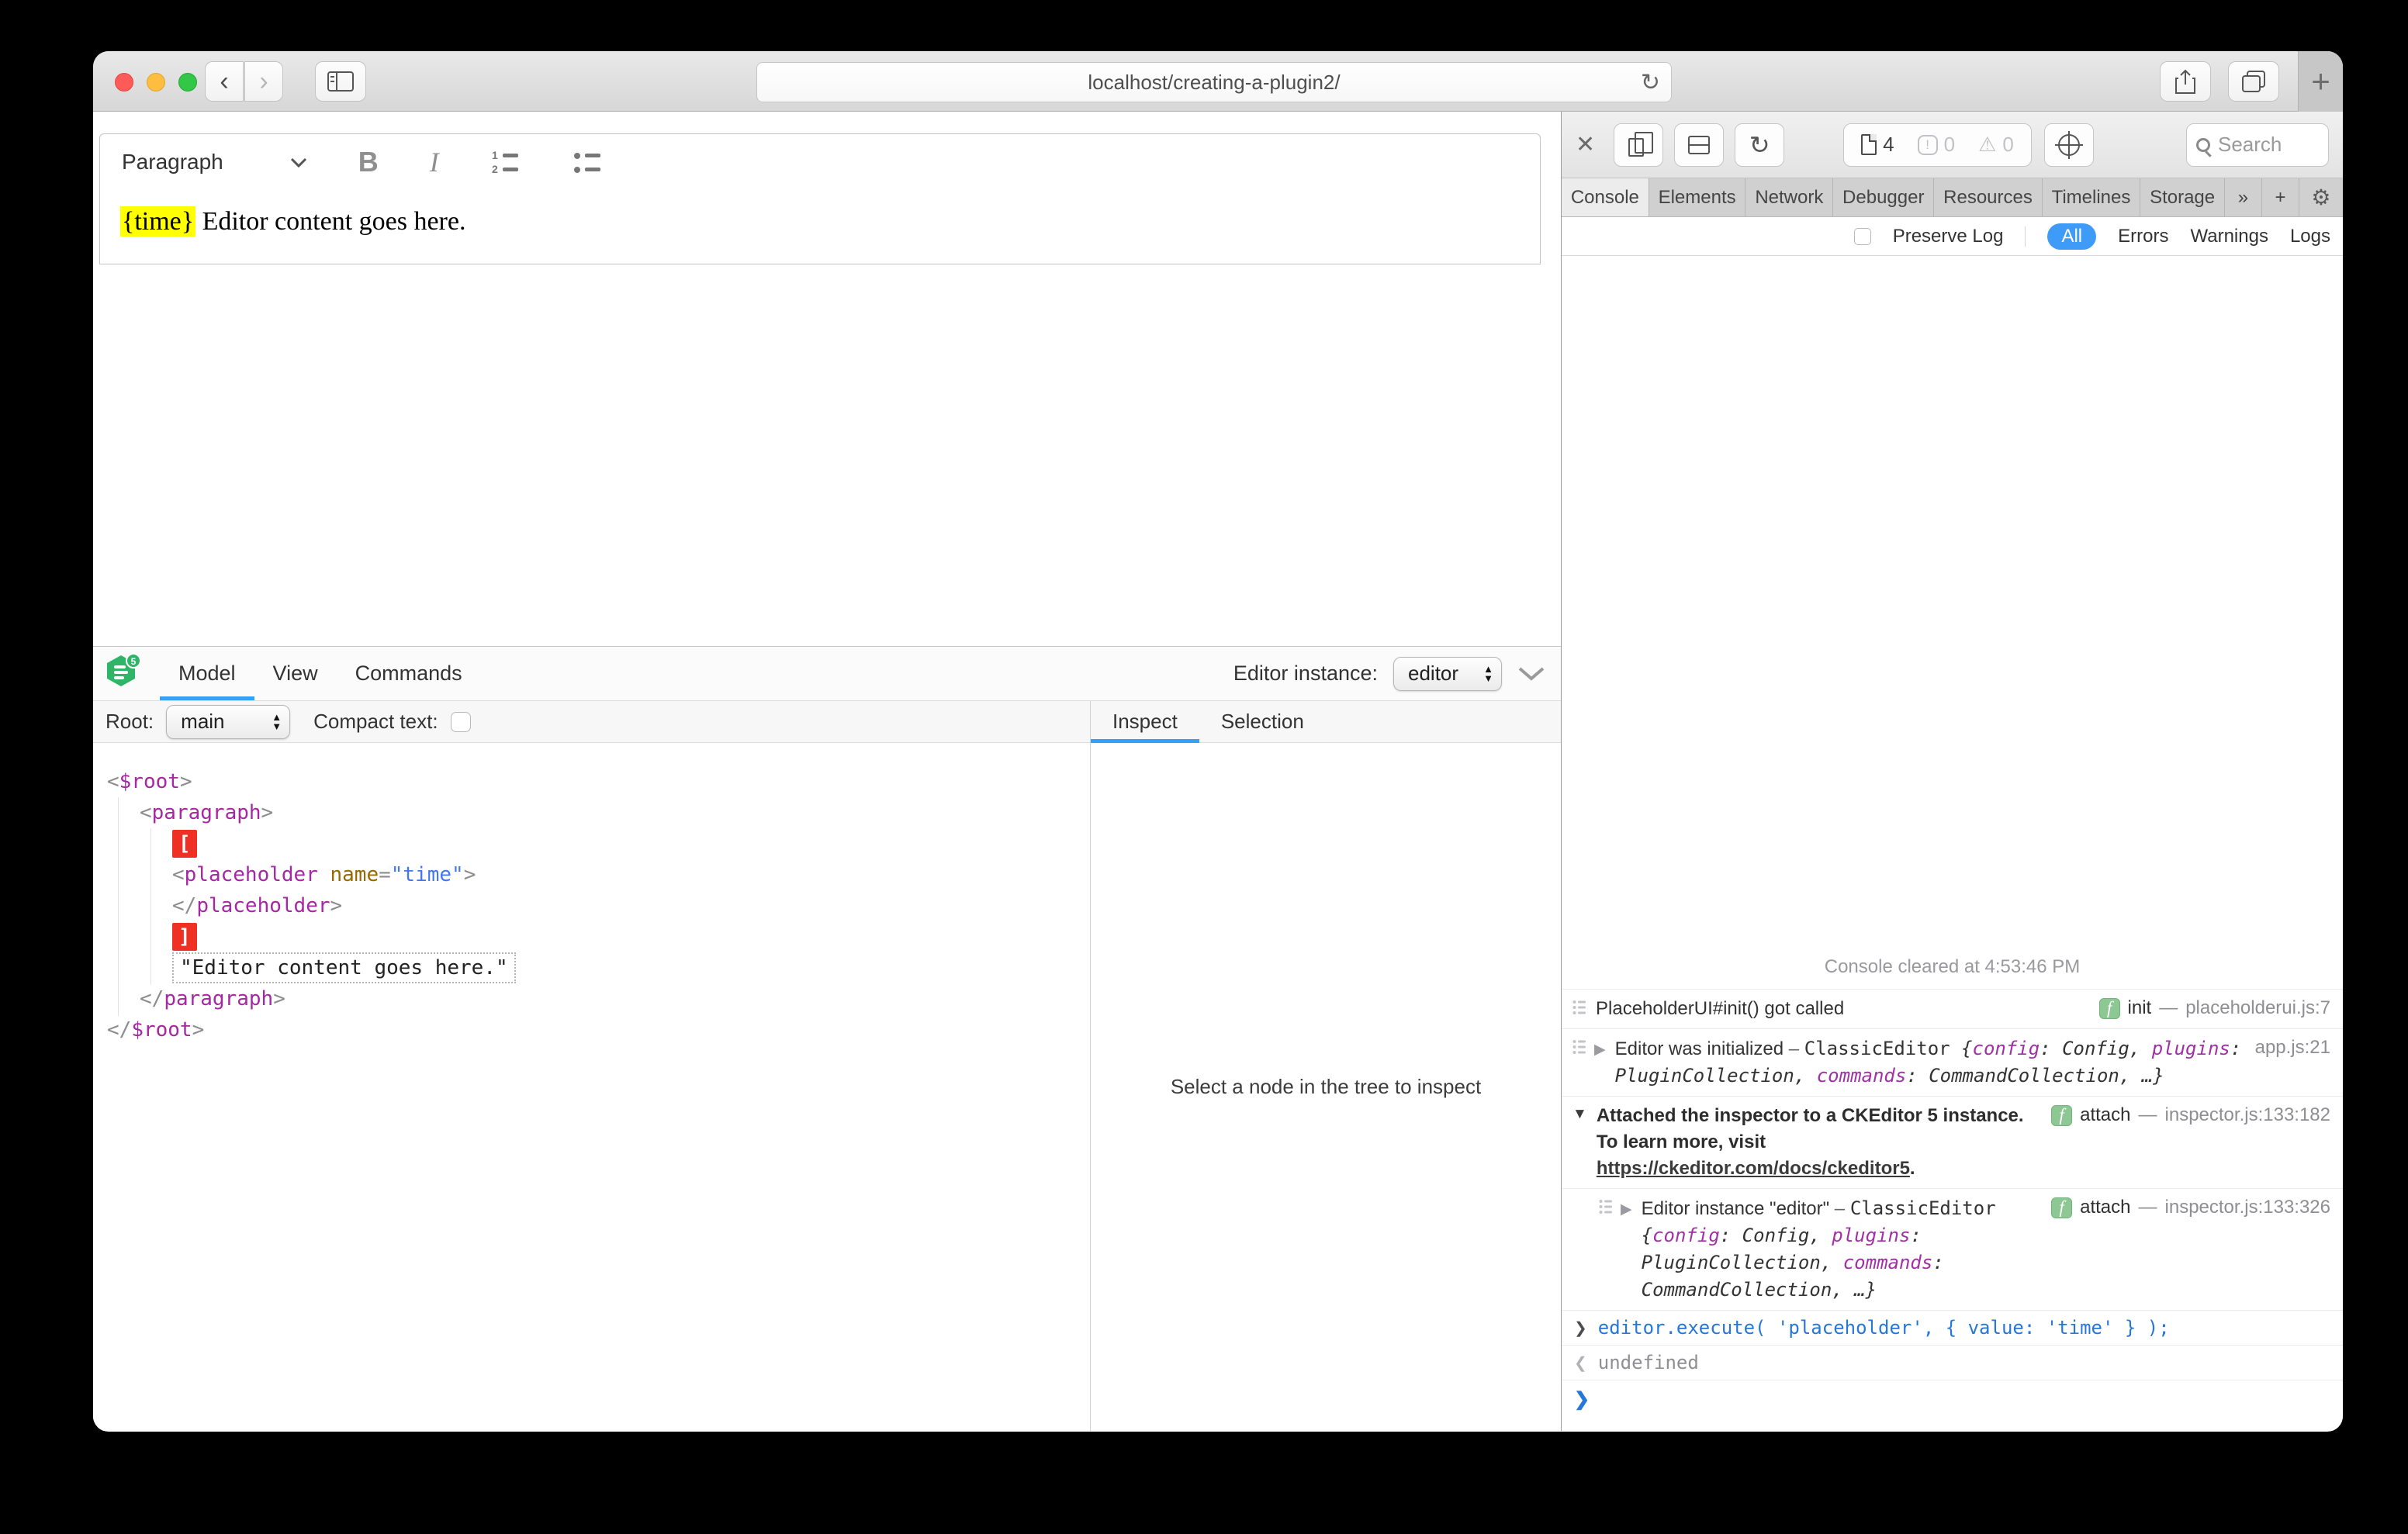  What do you see at coordinates (2092, 197) in the screenshot?
I see `devtools-tab-timelines: Timelines` at bounding box center [2092, 197].